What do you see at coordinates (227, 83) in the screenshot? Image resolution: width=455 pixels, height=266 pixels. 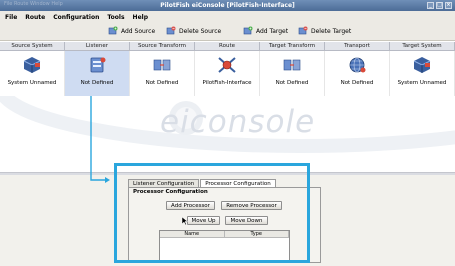 I see `stage-route-label: PilotFish-Interface` at bounding box center [227, 83].